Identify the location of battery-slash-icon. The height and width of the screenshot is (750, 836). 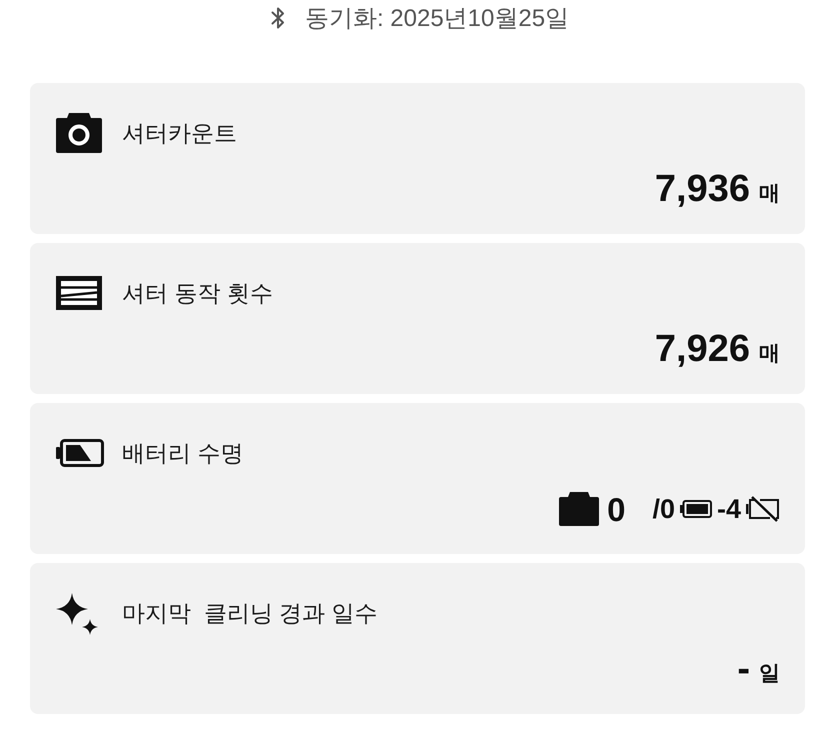
(763, 509).